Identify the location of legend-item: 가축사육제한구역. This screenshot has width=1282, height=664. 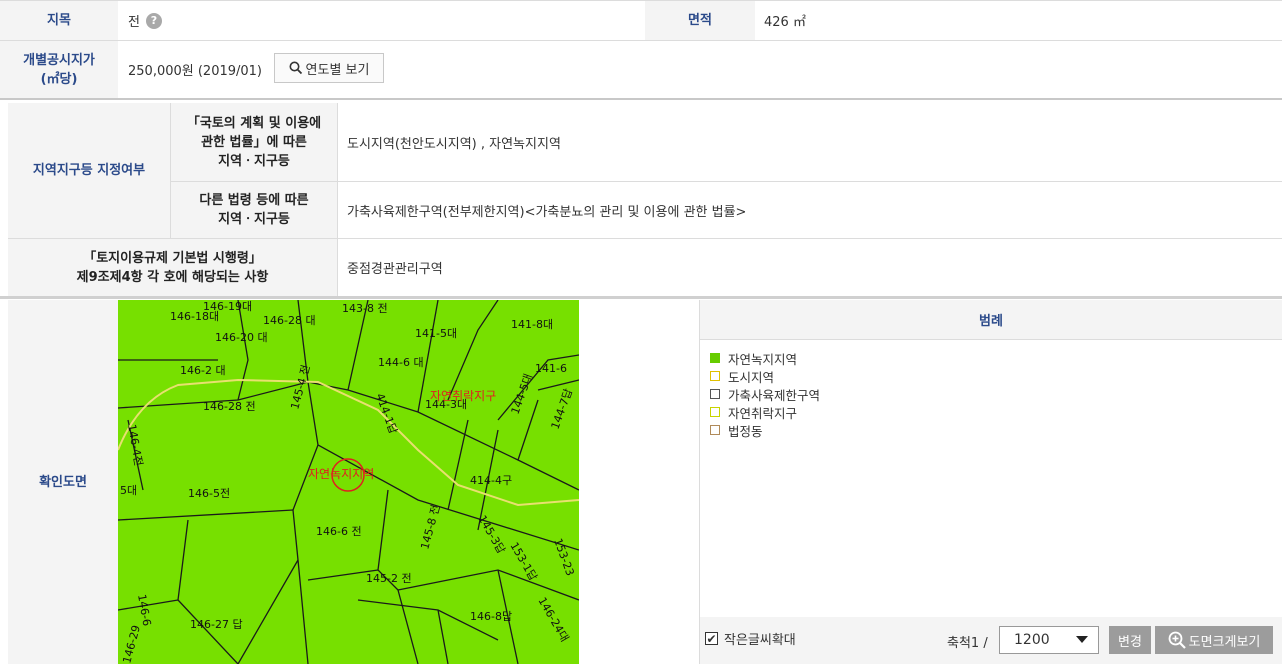
(765, 394).